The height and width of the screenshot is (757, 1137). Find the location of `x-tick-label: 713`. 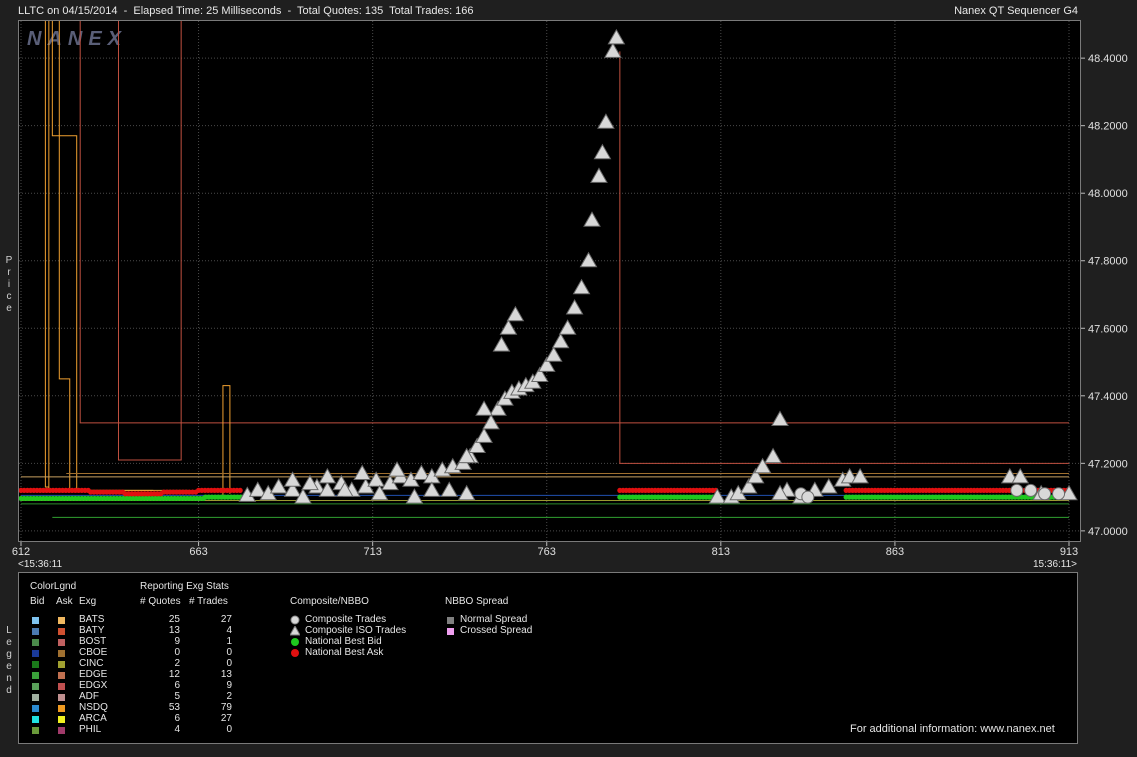

x-tick-label: 713 is located at coordinates (372, 552).